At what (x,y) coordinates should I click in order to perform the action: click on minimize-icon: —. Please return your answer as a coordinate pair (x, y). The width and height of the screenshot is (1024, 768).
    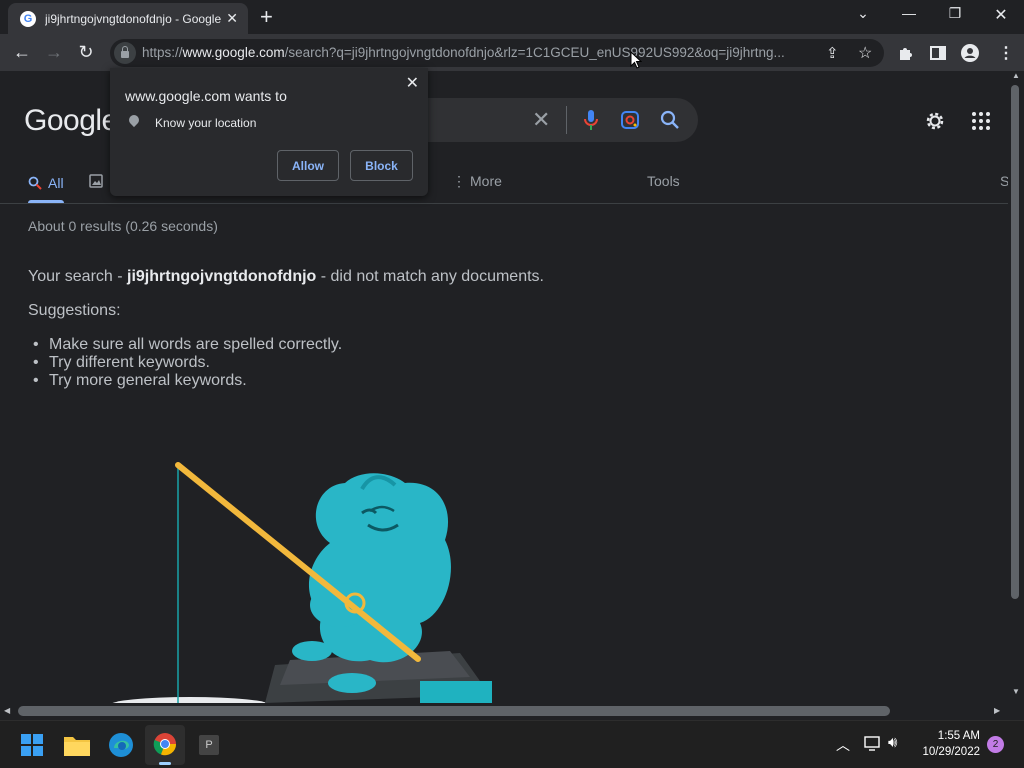
    Looking at the image, I should click on (909, 13).